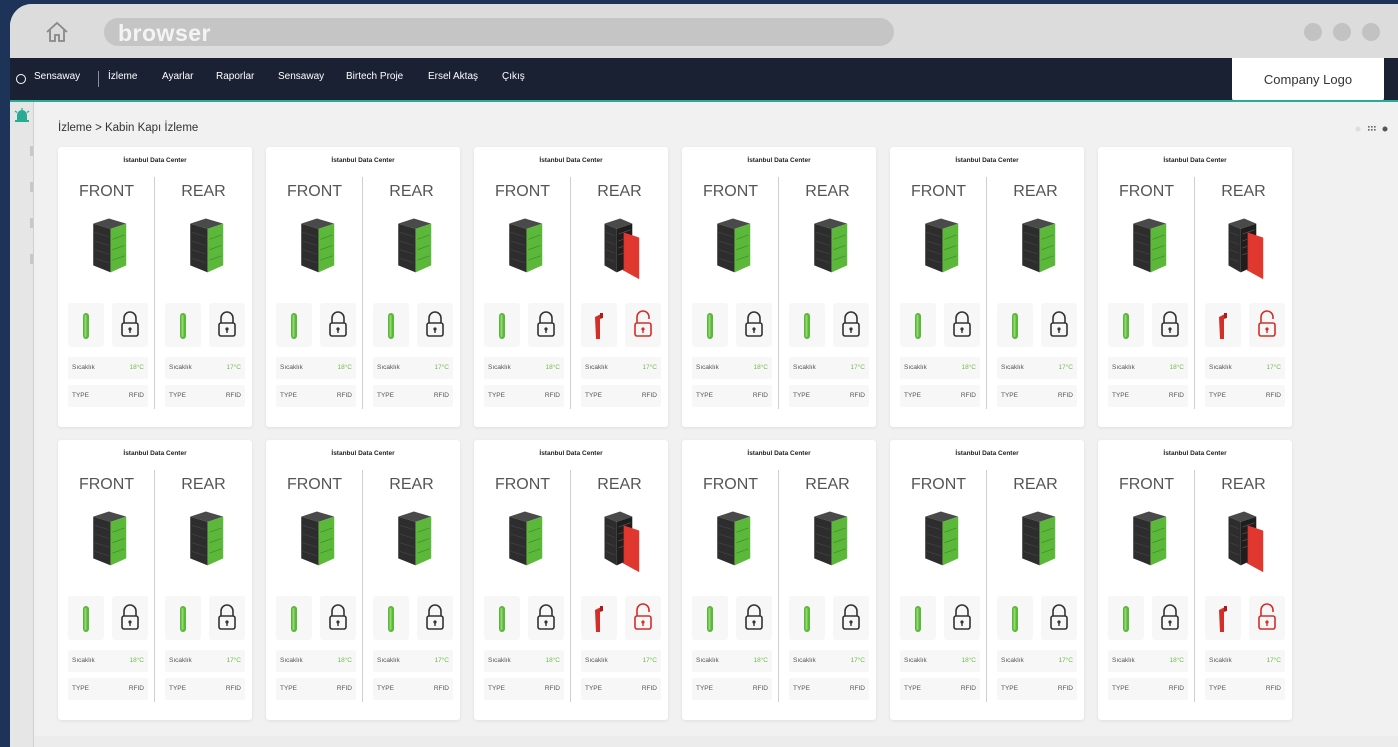 This screenshot has width=1398, height=747. What do you see at coordinates (622, 249) in the screenshot?
I see `open-cabinet-icon` at bounding box center [622, 249].